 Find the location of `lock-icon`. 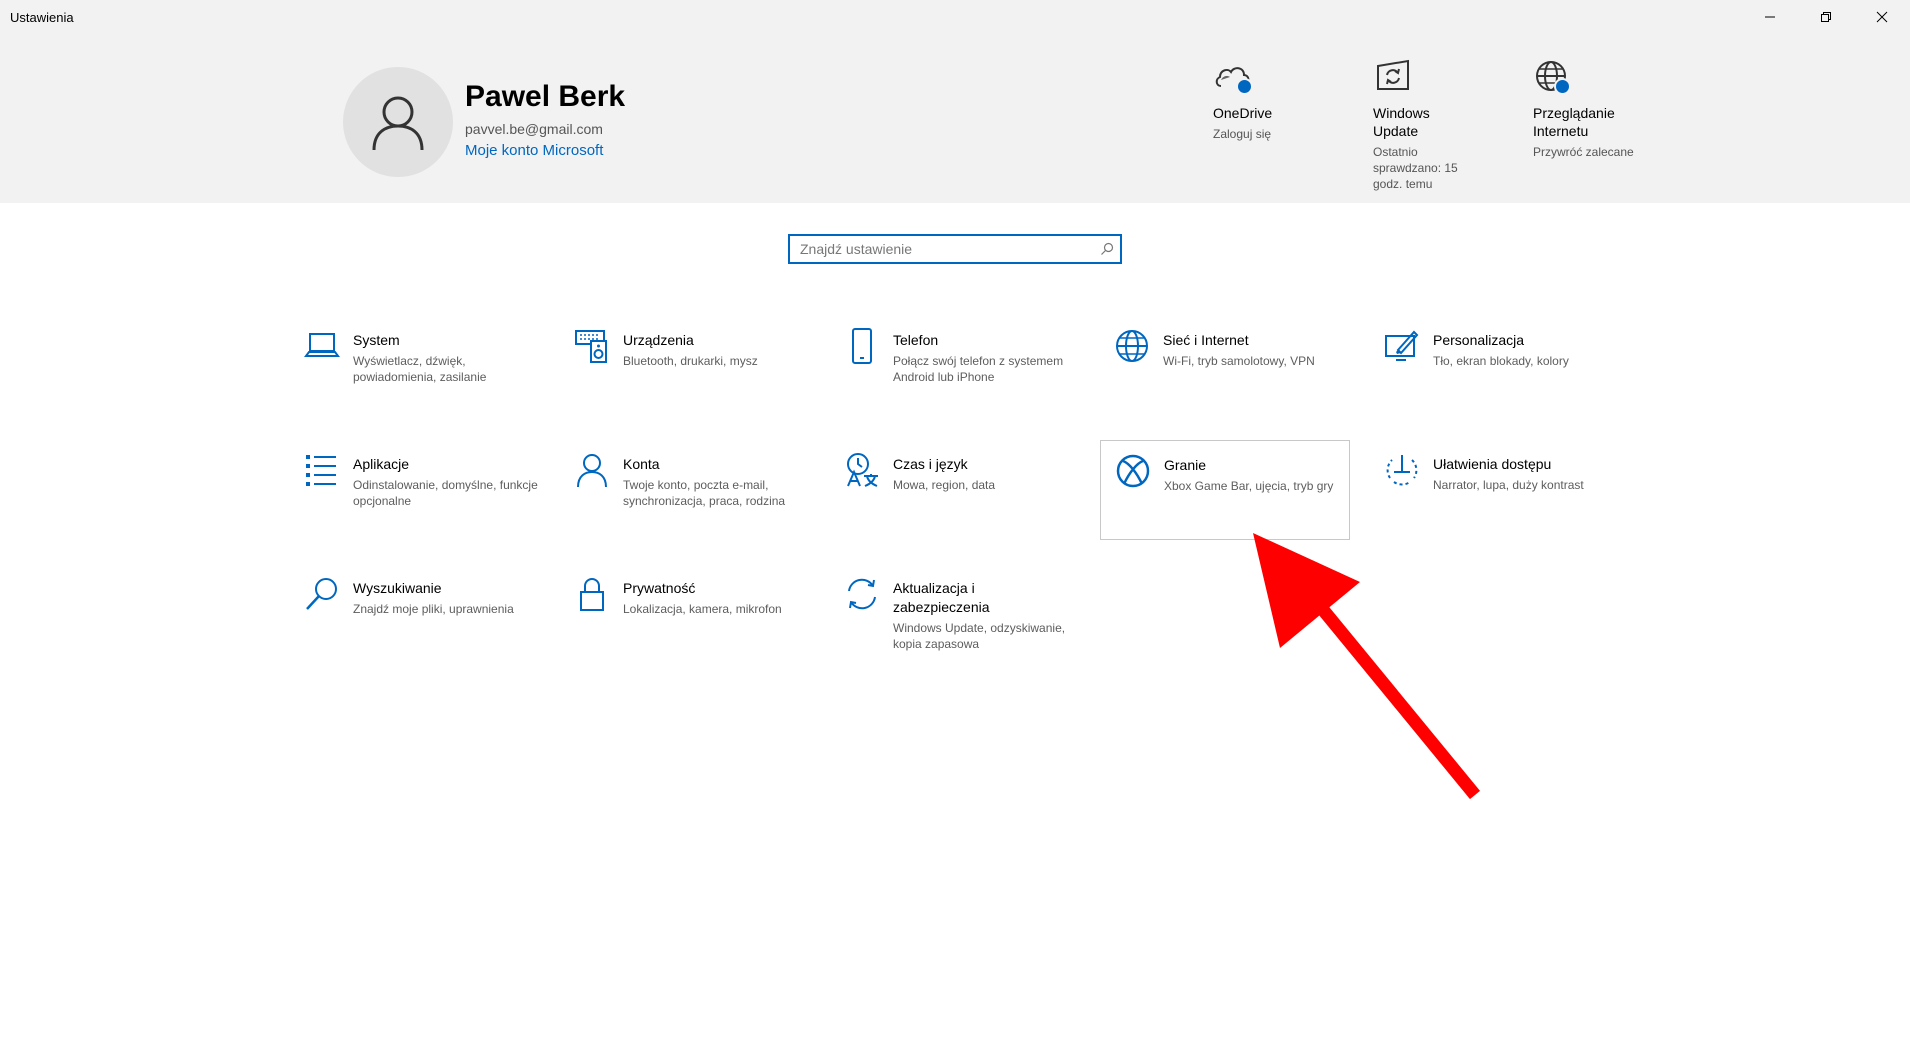

lock-icon is located at coordinates (592, 594).